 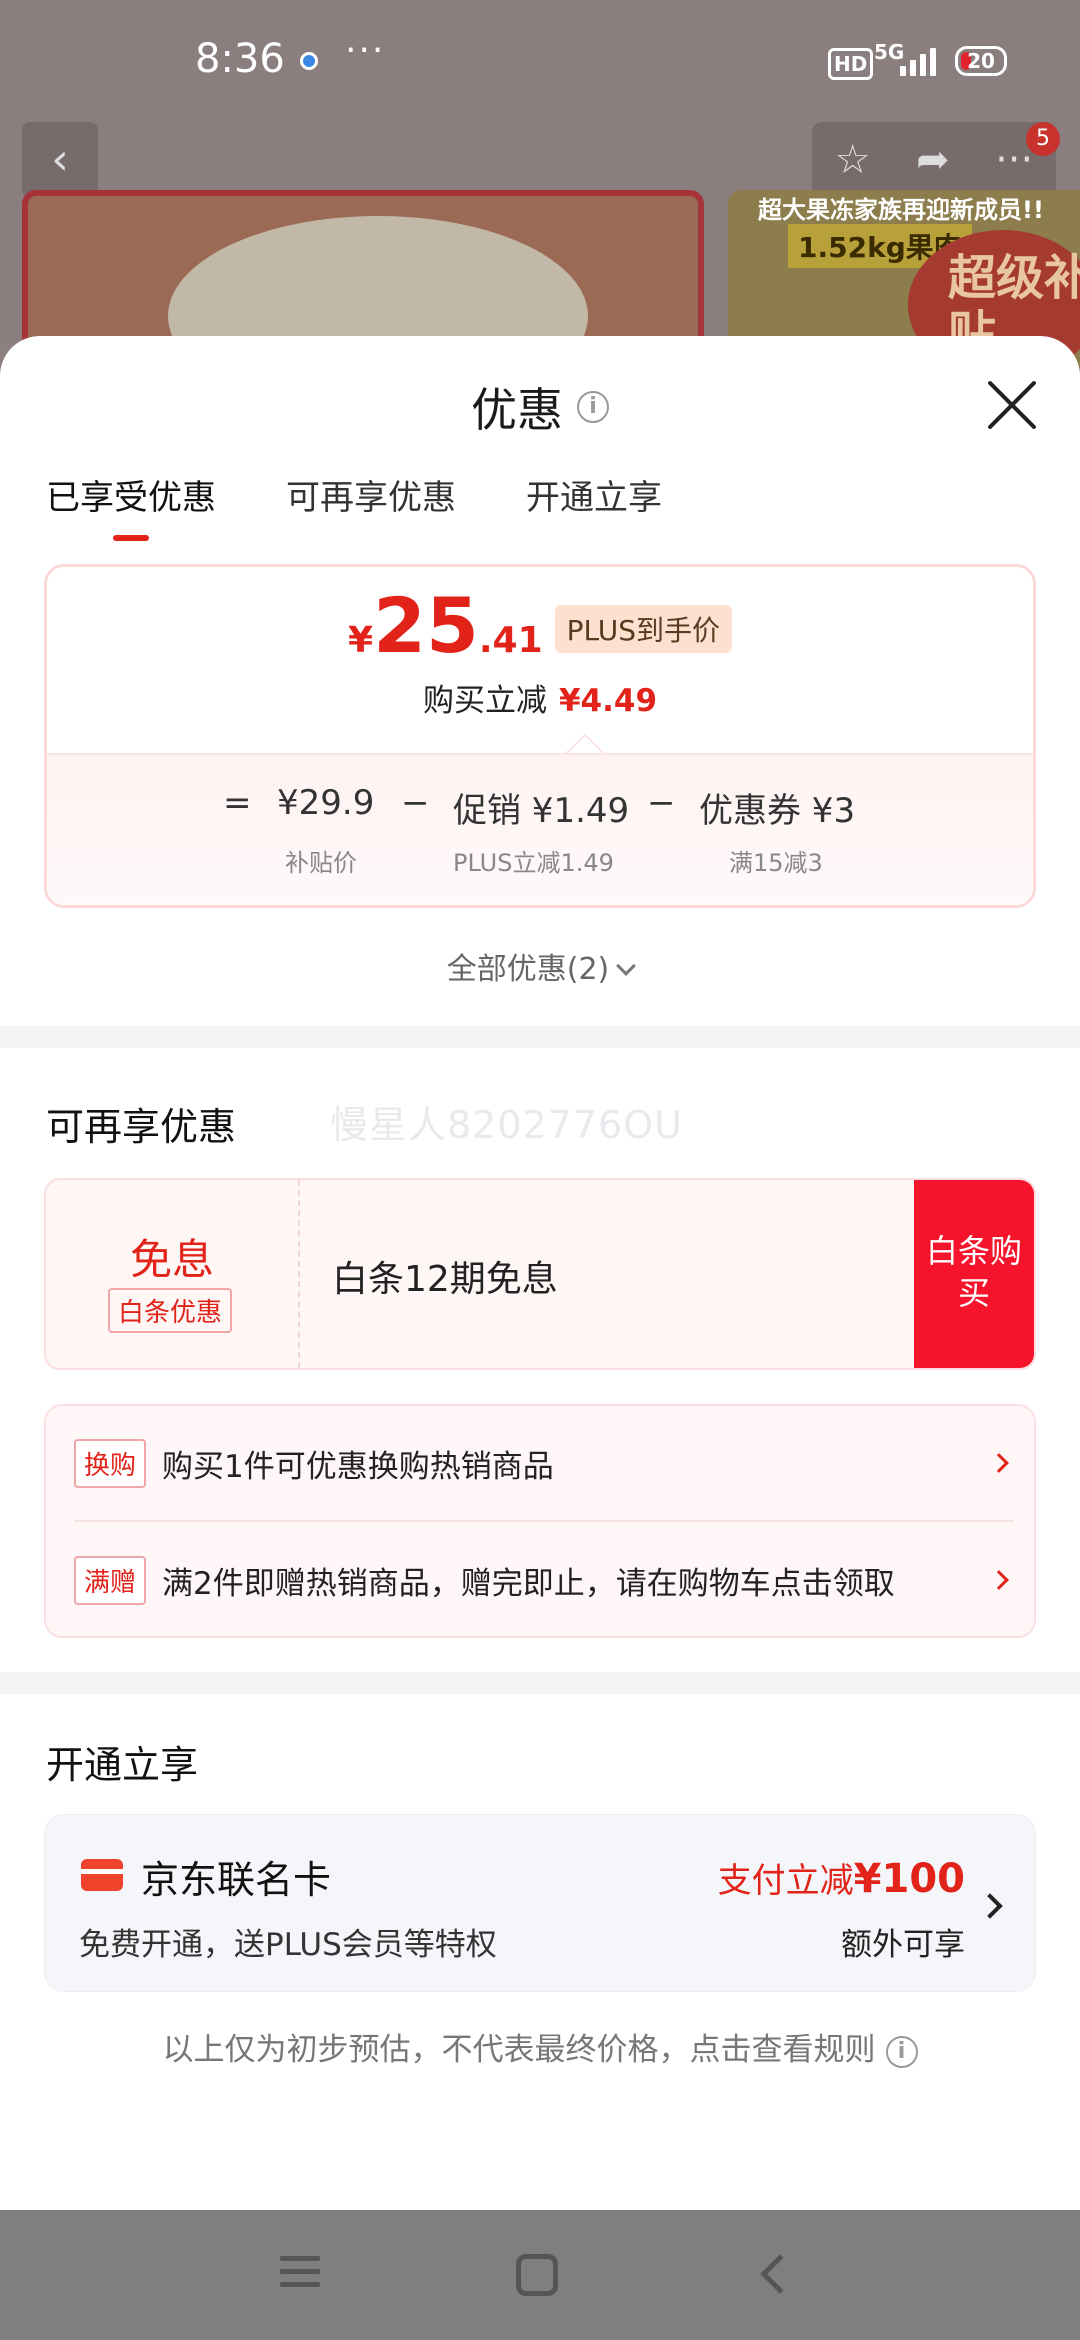 I want to click on banner-text: 超大果冻家族再迎新成员!!, so click(x=901, y=210).